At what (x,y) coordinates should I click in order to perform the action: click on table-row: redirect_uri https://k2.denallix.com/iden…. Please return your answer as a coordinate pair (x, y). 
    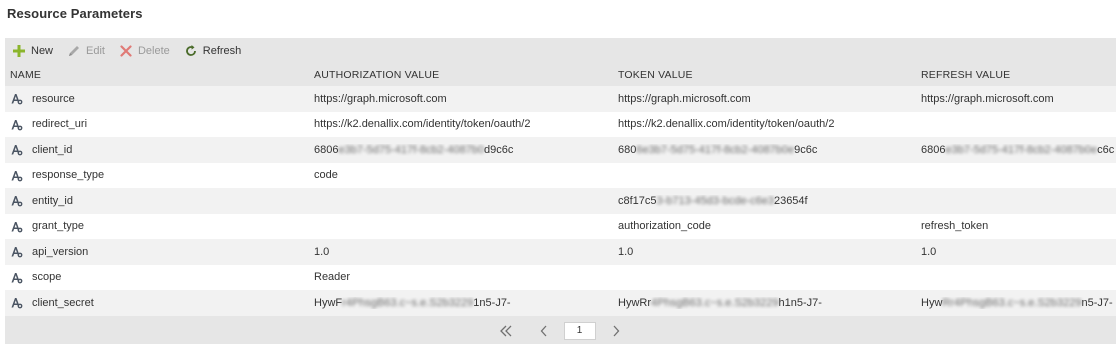
    Looking at the image, I should click on (560, 124).